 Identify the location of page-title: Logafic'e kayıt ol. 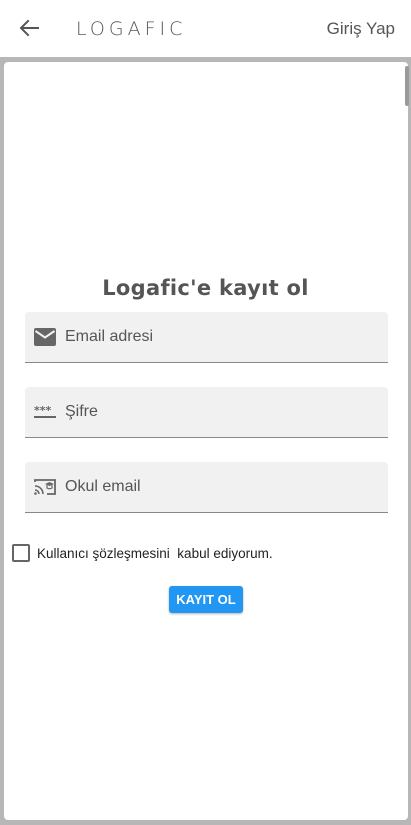
(205, 288).